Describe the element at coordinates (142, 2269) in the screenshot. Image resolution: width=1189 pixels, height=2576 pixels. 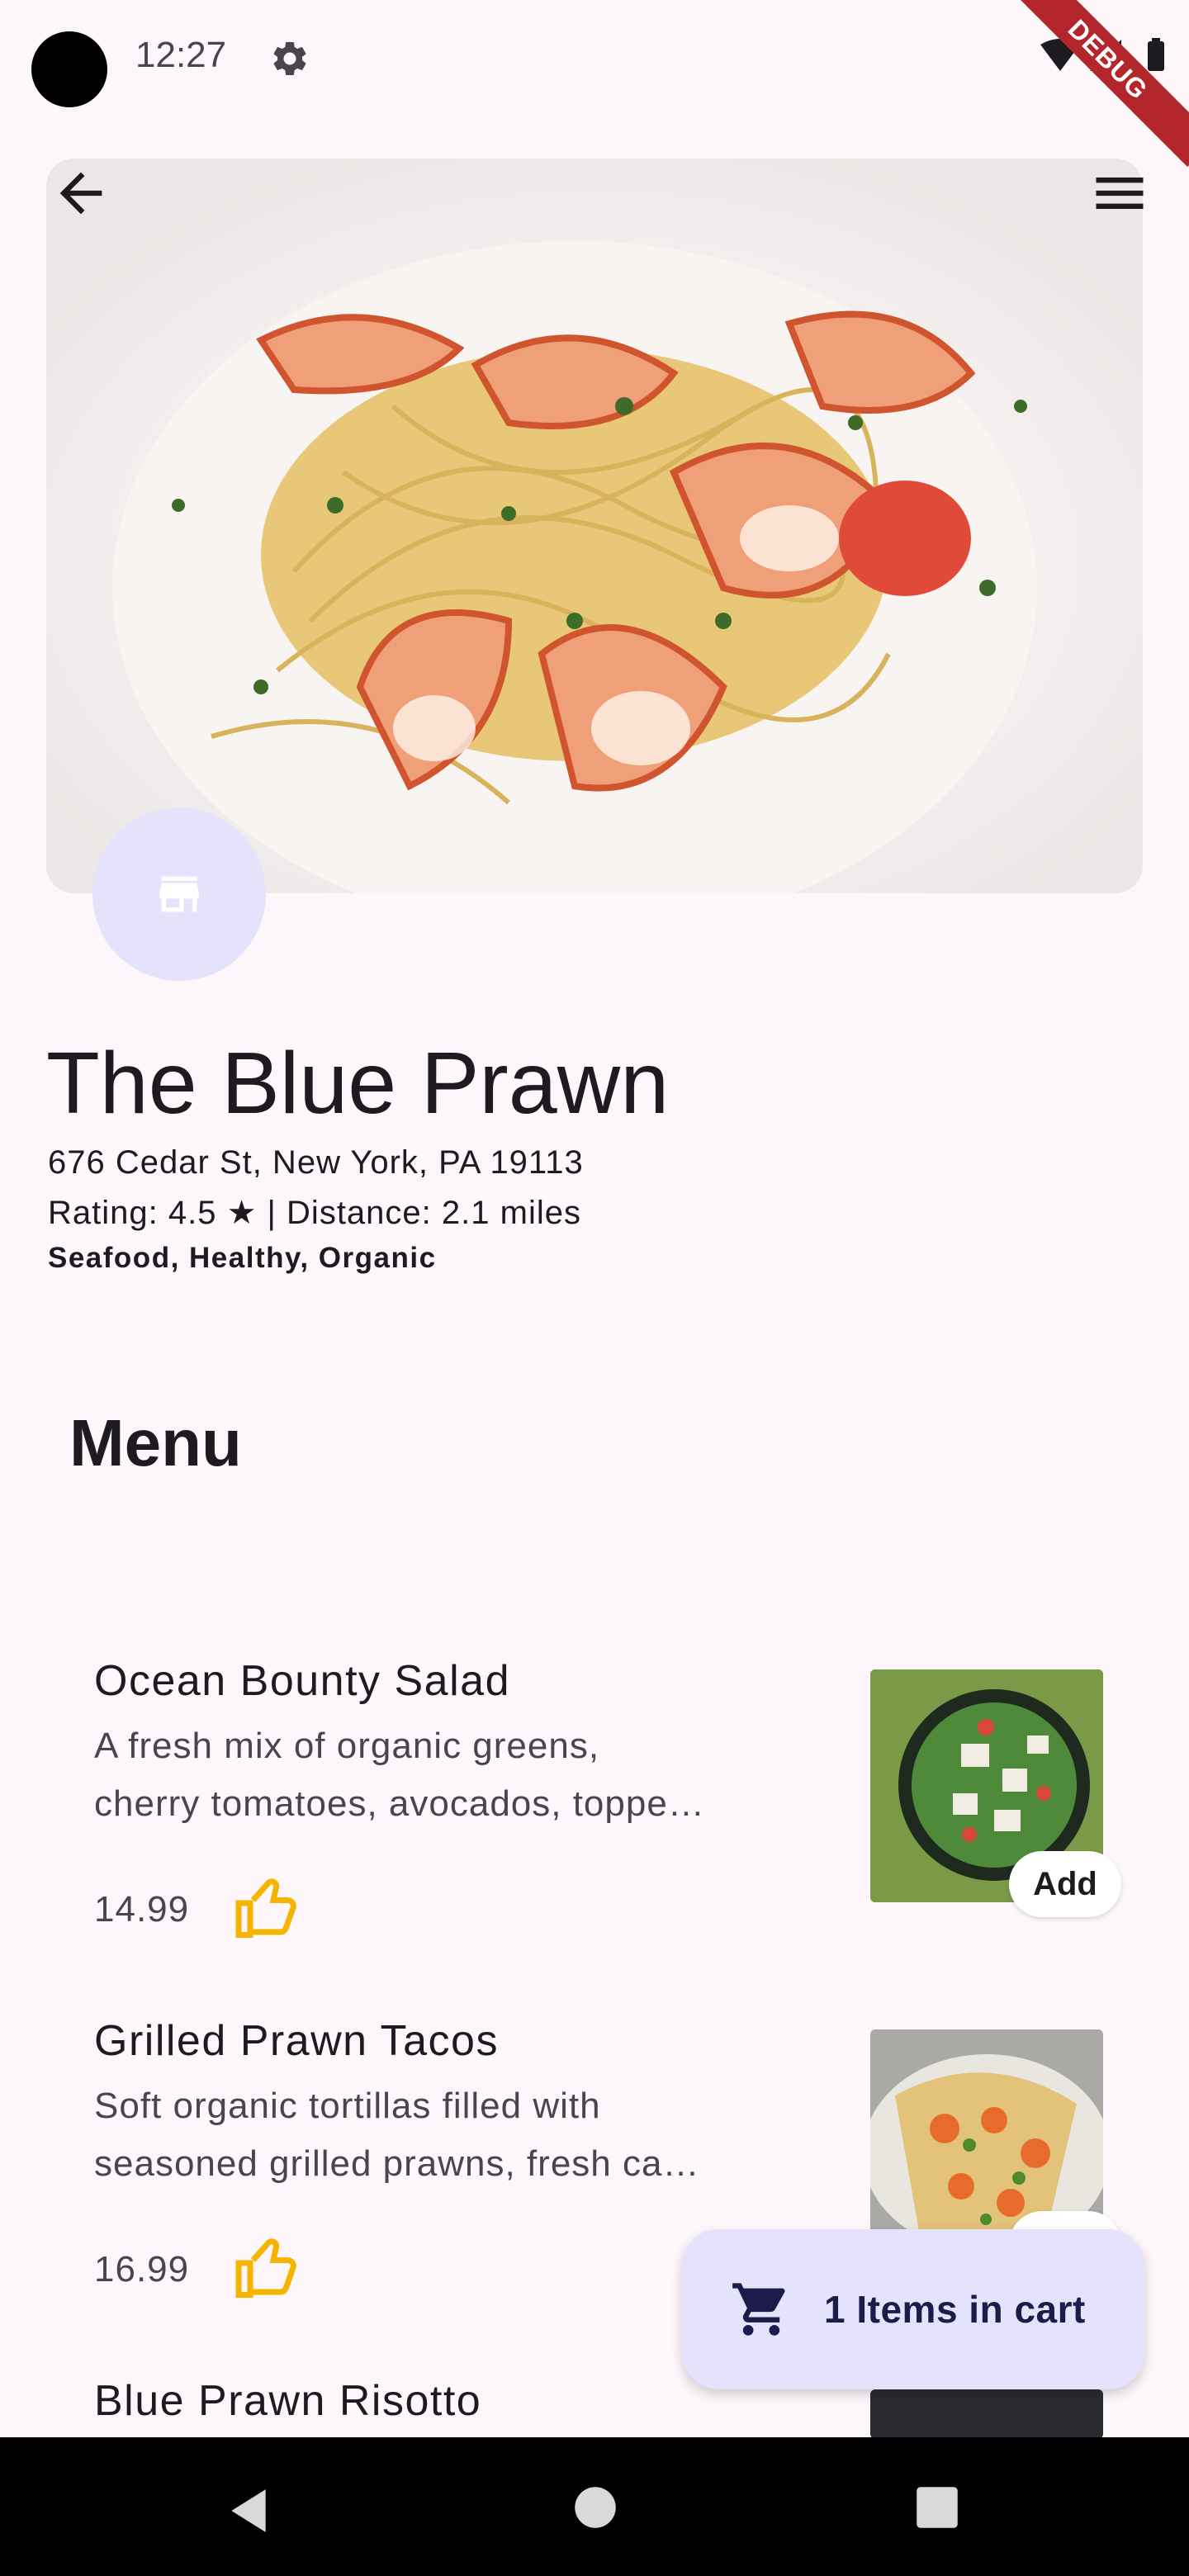
I see `menu-item-price: 16.99` at that location.